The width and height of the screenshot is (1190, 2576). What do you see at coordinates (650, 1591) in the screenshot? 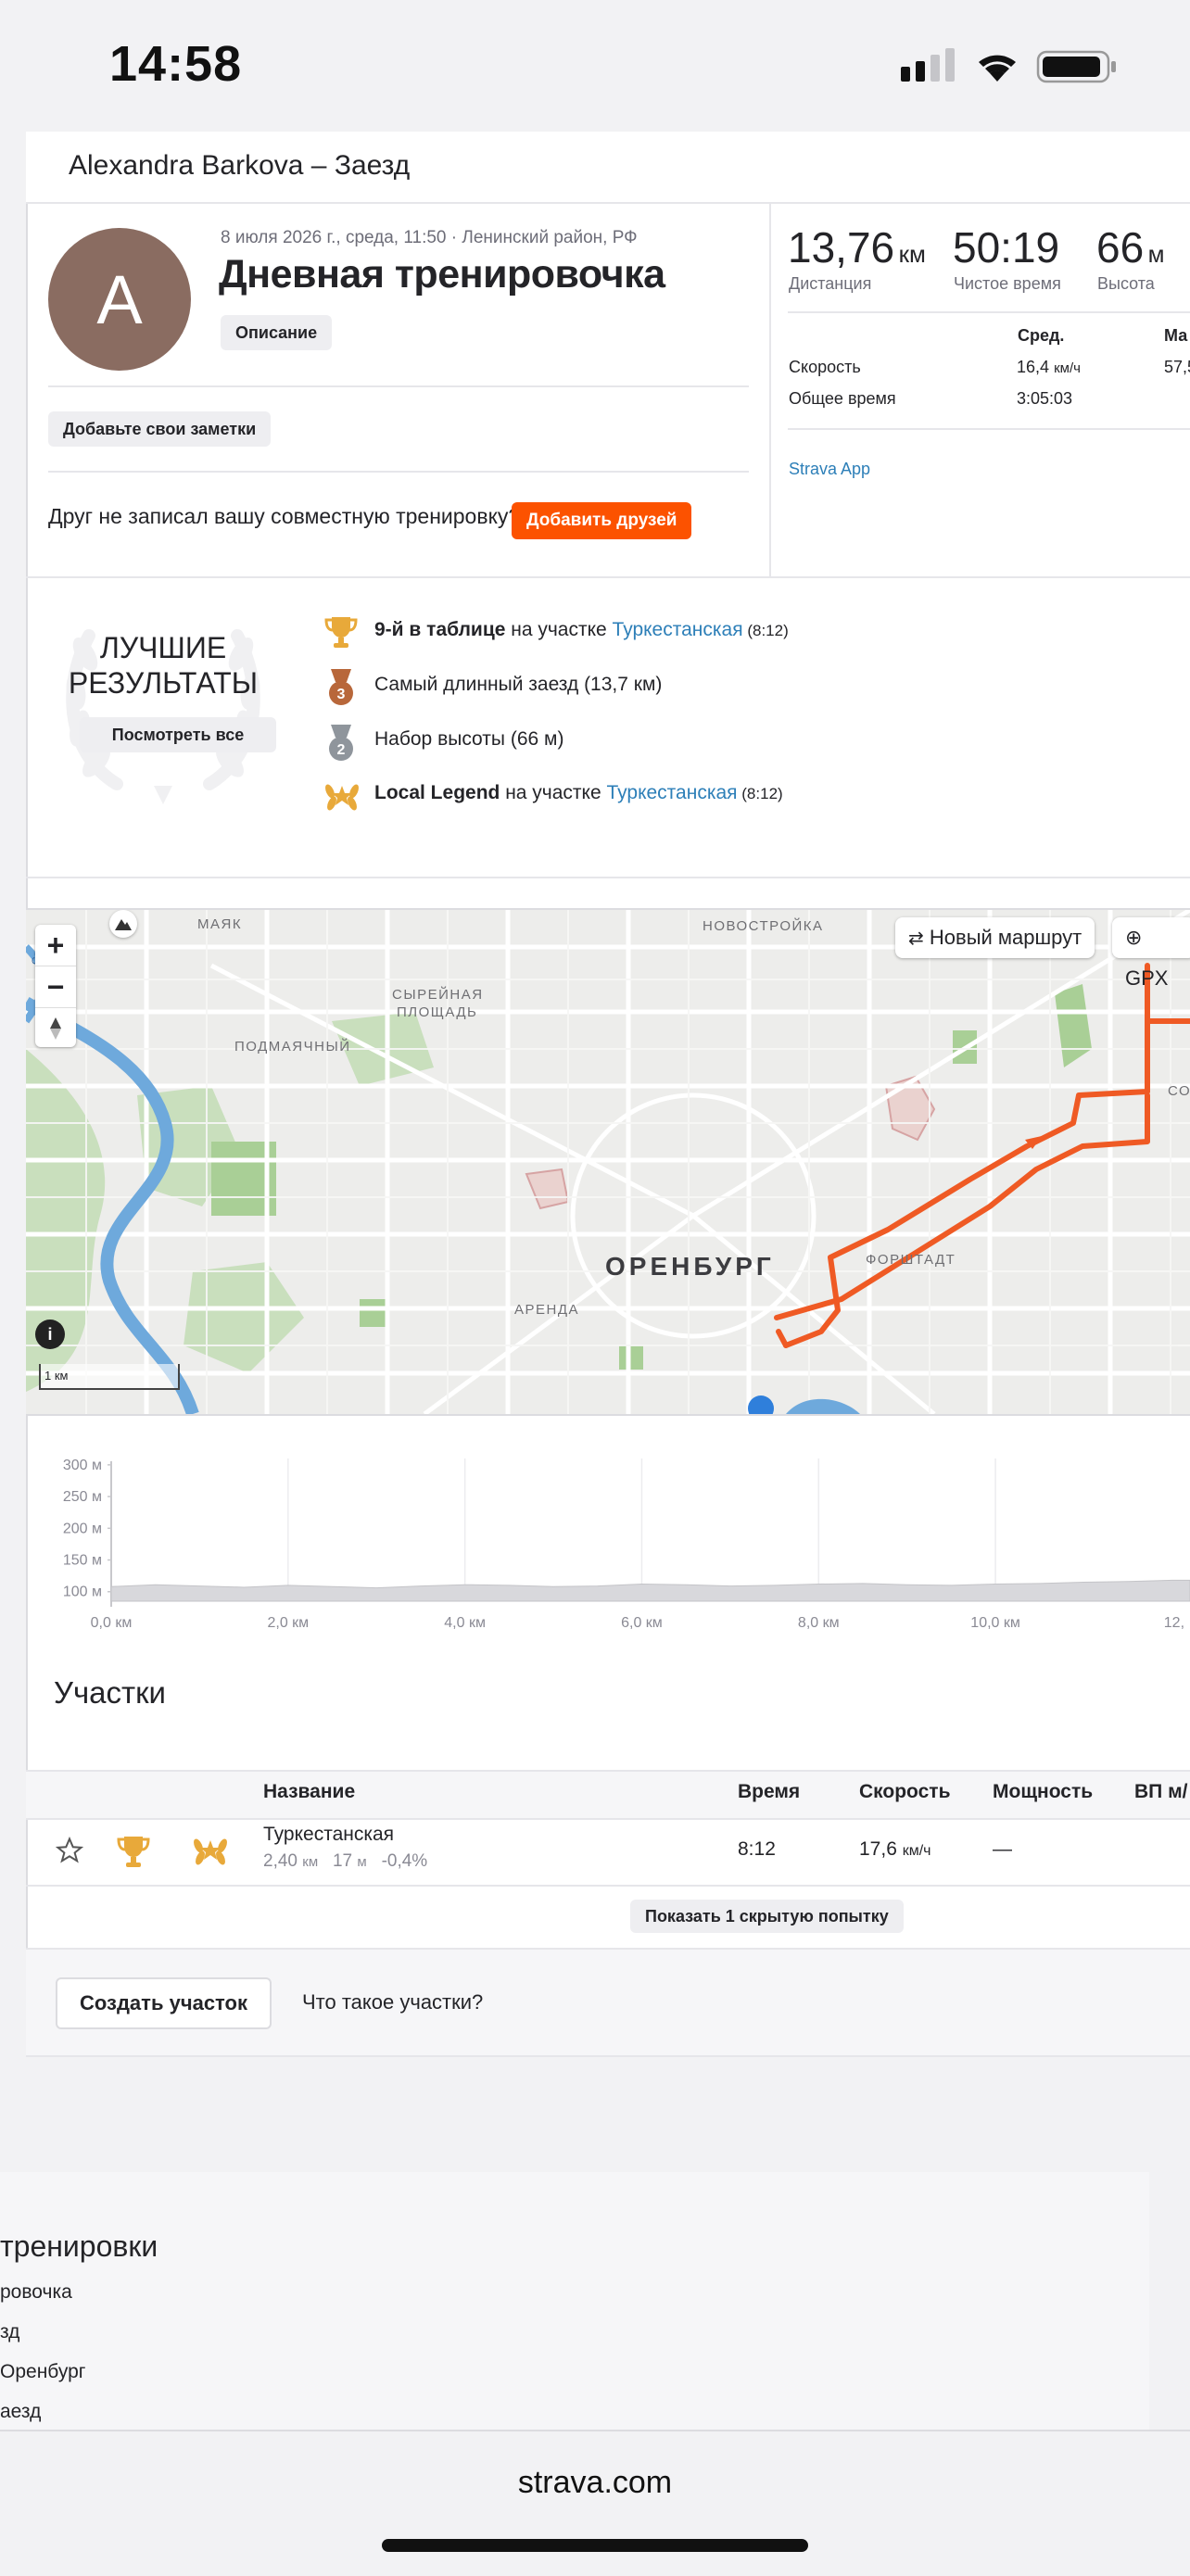
I see `elevation-area` at bounding box center [650, 1591].